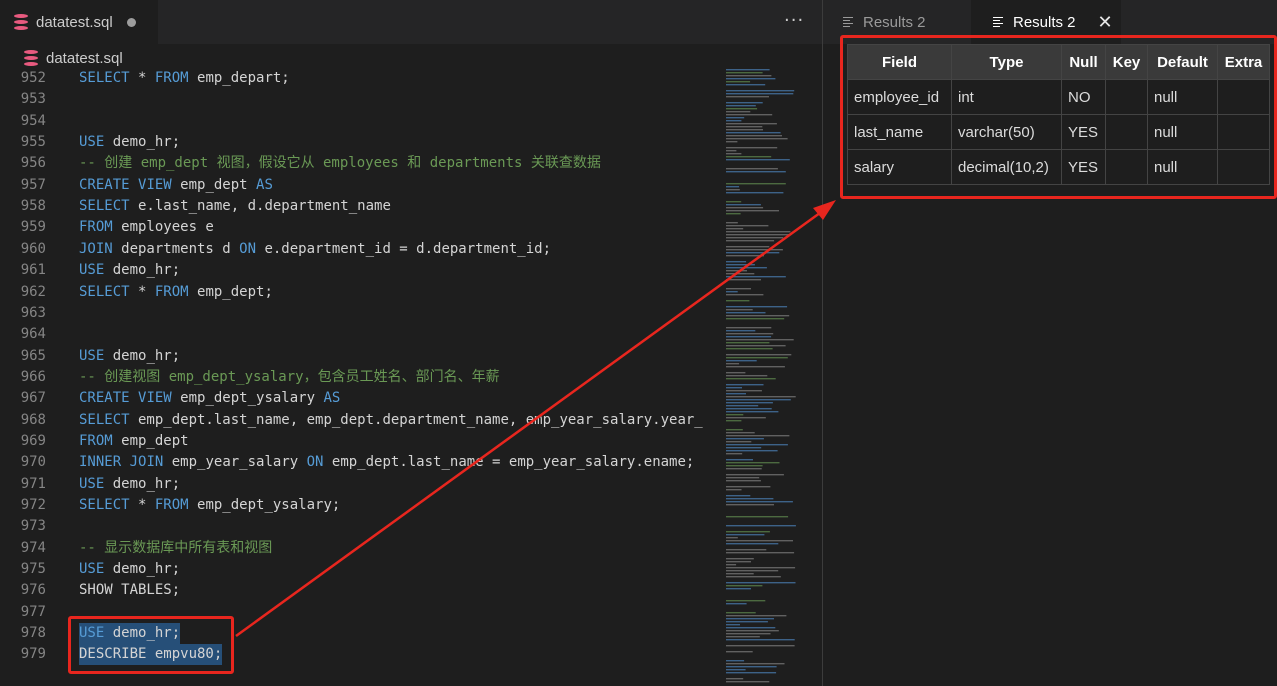 The height and width of the screenshot is (686, 1277). Describe the element at coordinates (79, 22) in the screenshot. I see `file-tab: datatest.sql` at that location.